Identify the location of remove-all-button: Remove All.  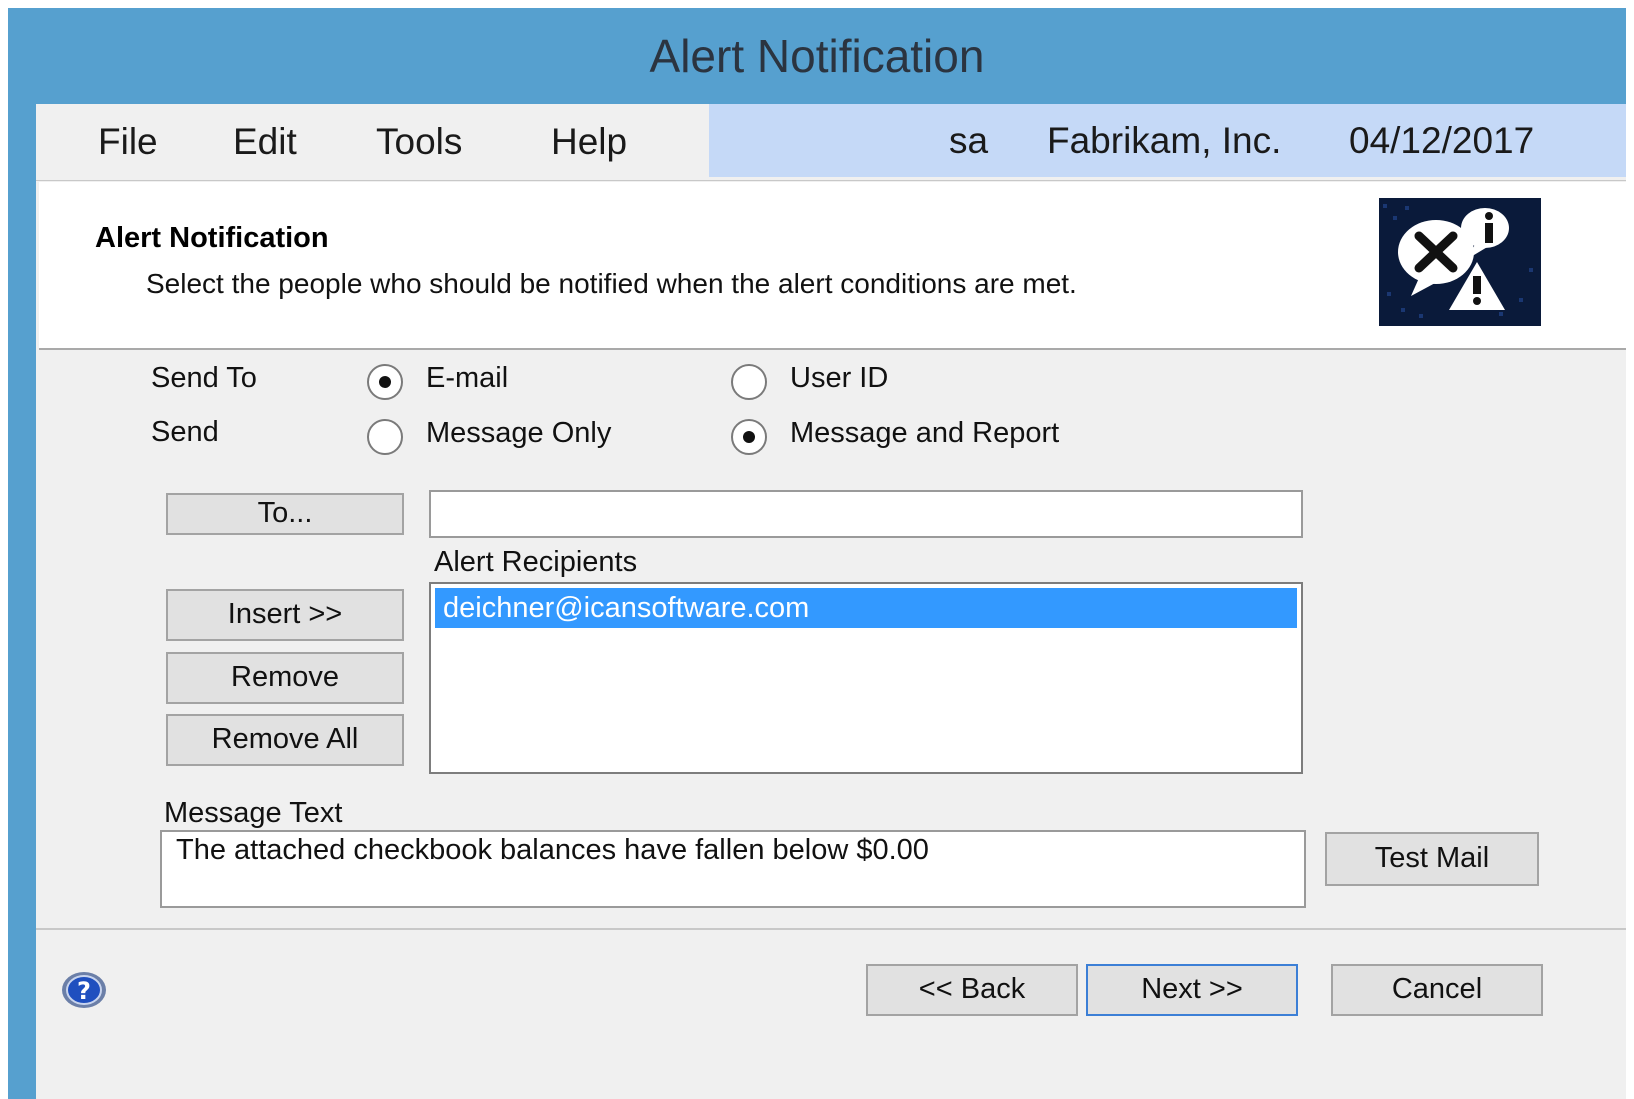
(285, 740).